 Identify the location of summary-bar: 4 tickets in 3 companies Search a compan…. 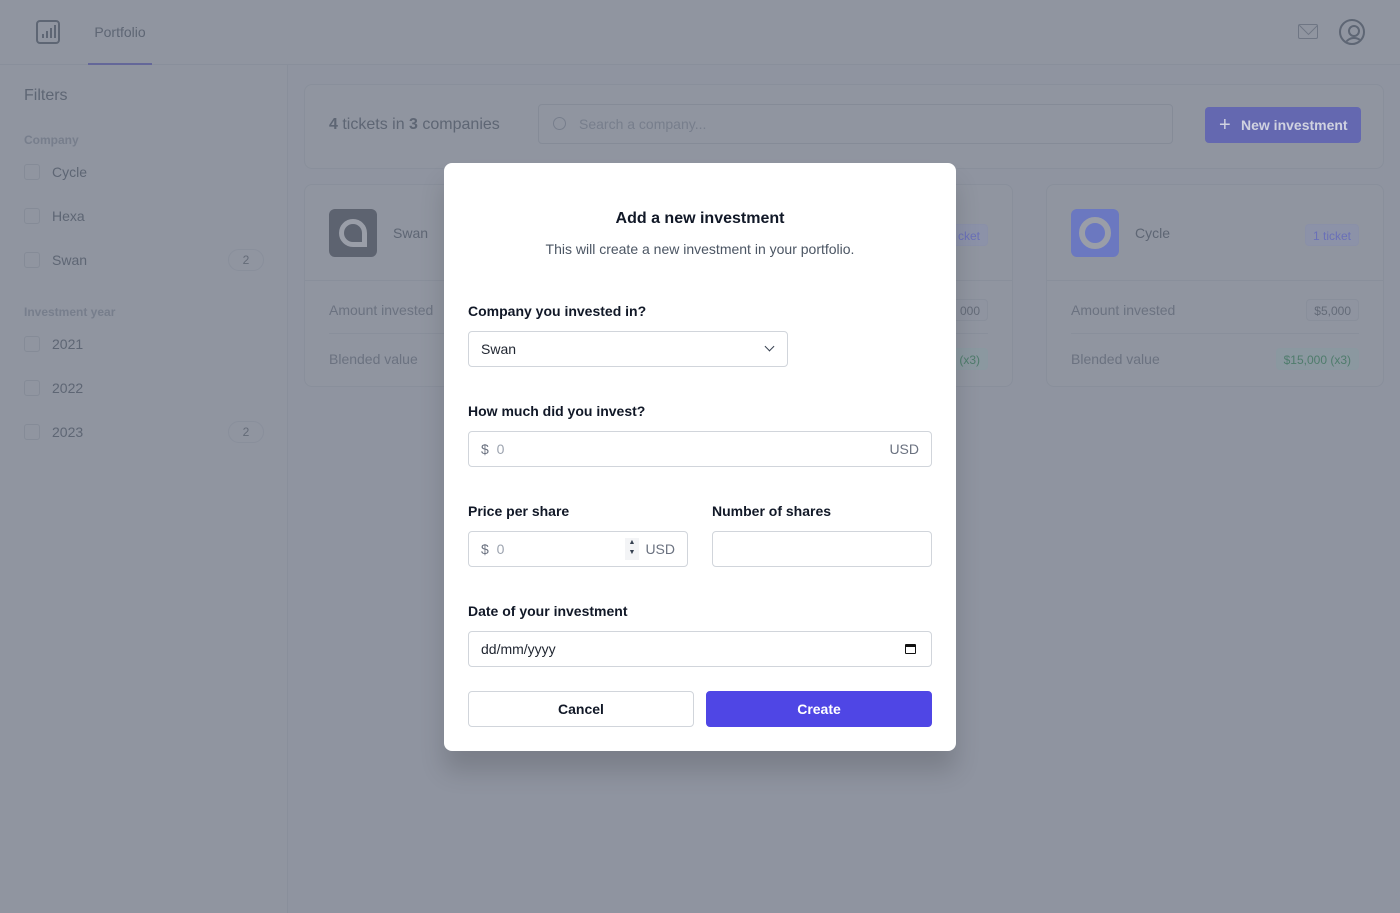
(844, 126).